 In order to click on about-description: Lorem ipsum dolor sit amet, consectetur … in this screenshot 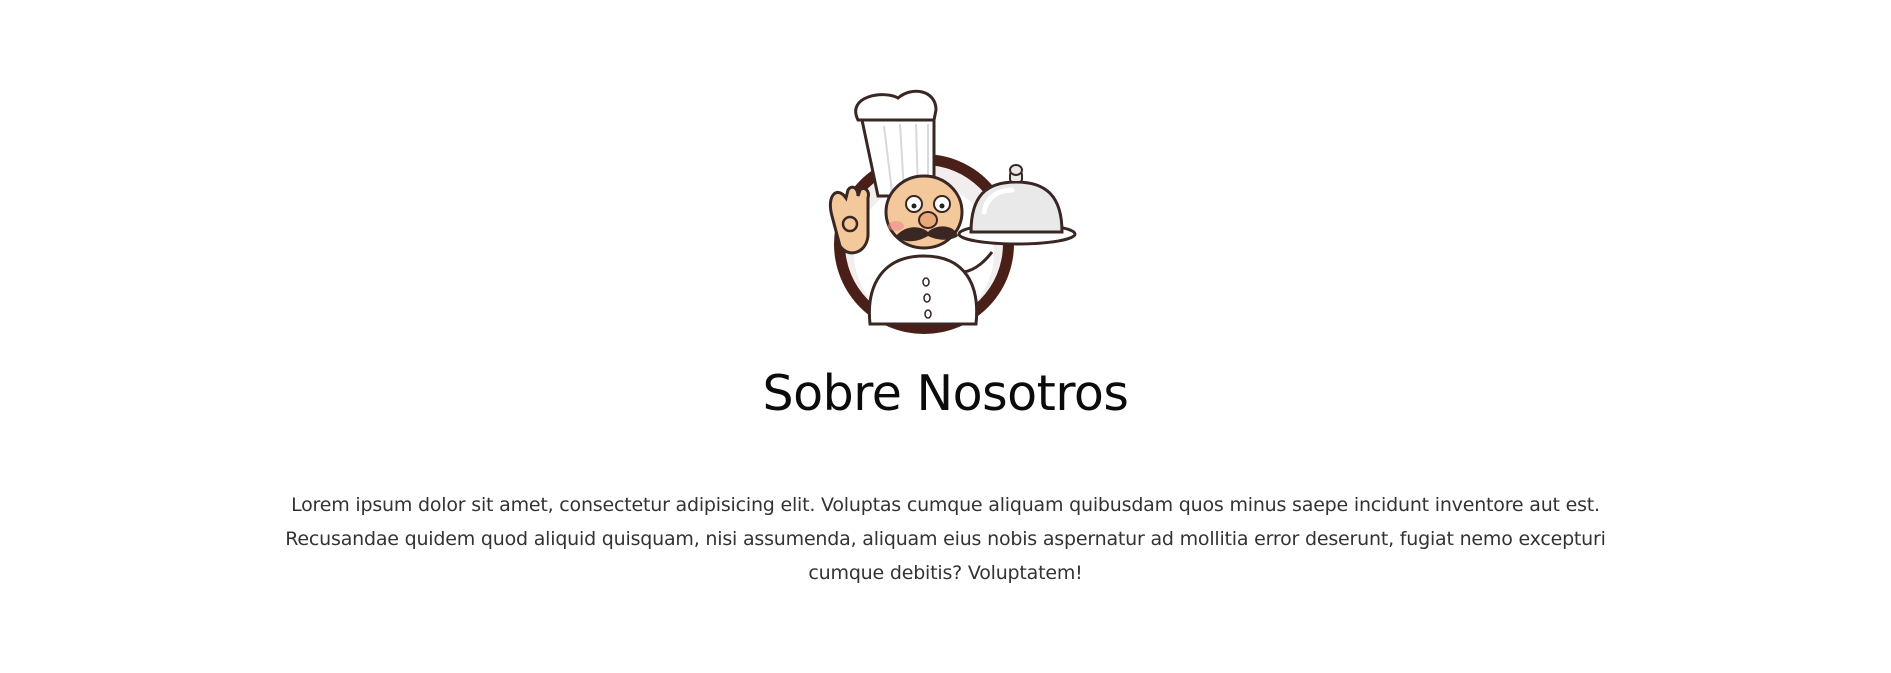, I will do `click(945, 539)`.